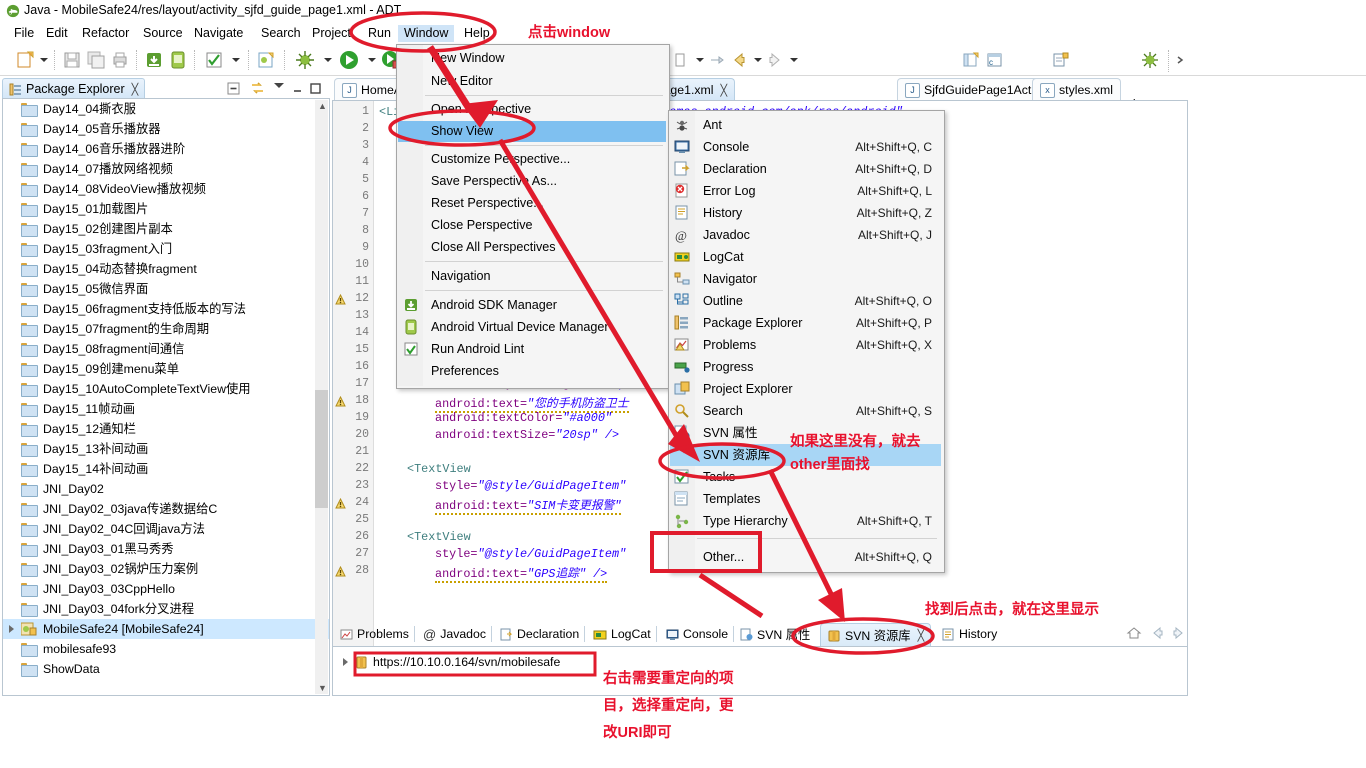 The width and height of the screenshot is (1366, 768). I want to click on menu-run: Run, so click(379, 33).